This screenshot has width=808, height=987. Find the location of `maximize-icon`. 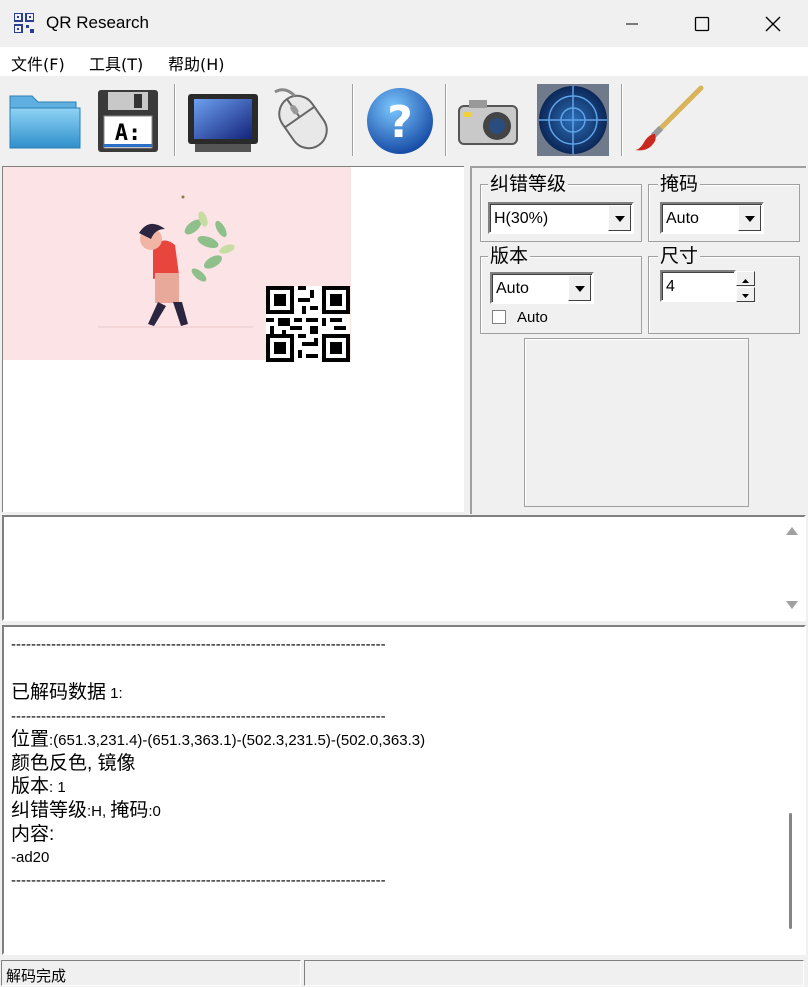

maximize-icon is located at coordinates (702, 24).